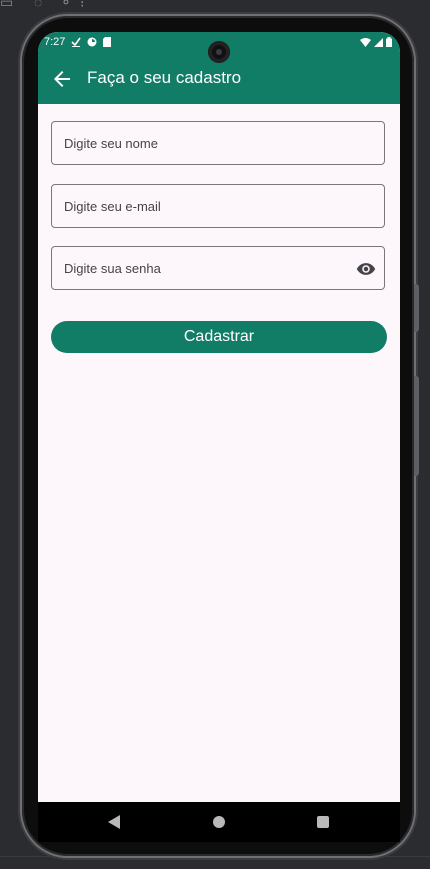 Image resolution: width=430 pixels, height=869 pixels. I want to click on battery-icon, so click(389, 42).